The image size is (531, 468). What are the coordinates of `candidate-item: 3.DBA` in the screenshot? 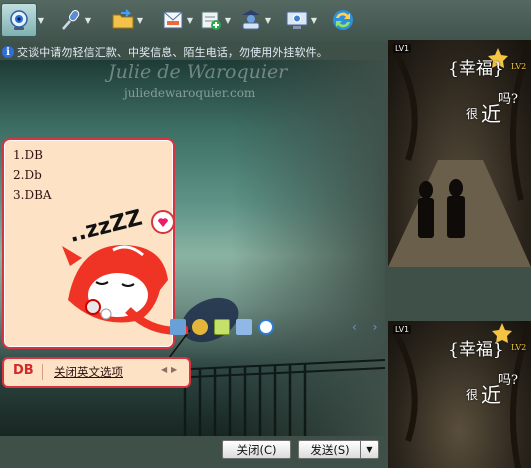 It's located at (32, 195).